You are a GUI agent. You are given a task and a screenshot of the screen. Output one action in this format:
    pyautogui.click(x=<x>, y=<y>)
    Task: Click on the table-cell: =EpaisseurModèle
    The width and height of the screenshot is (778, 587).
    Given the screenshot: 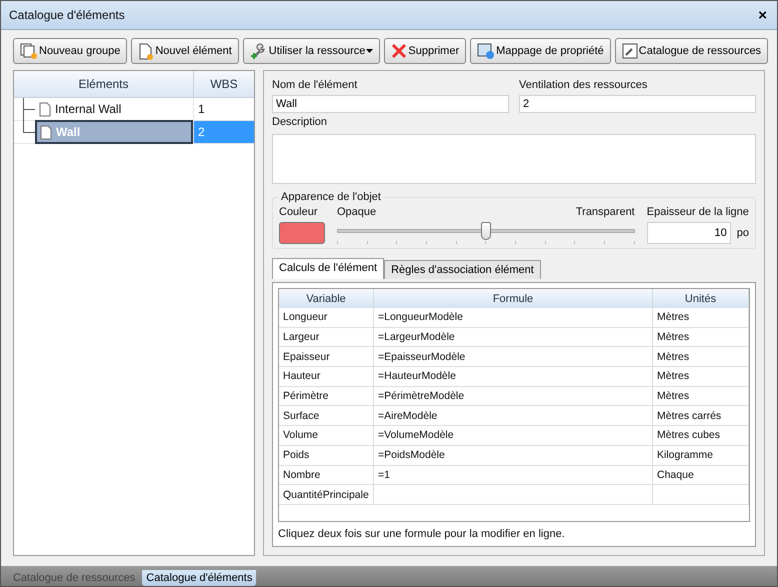 What is the action you would take?
    pyautogui.click(x=513, y=357)
    